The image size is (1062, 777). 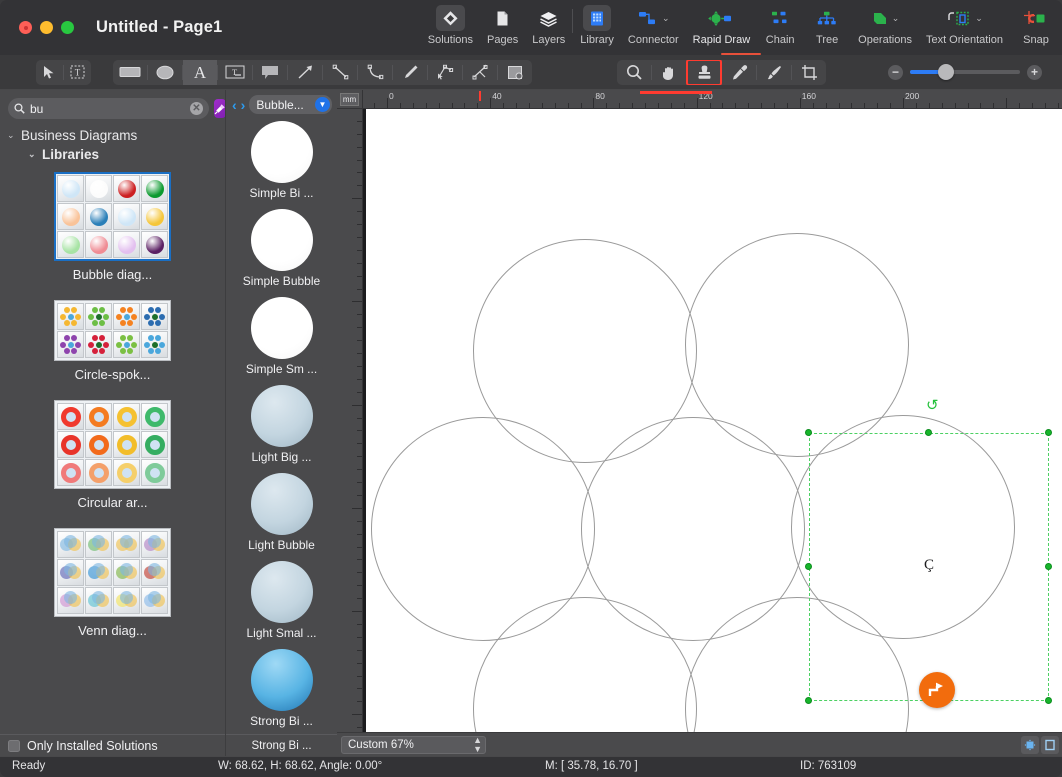 I want to click on toolbar-item-solutions: Solutions, so click(x=450, y=25).